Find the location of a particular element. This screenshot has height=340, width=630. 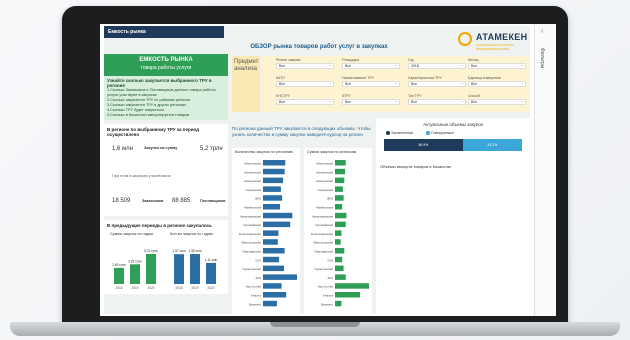

kpi-customers-value: 18 509 is located at coordinates (121, 201).